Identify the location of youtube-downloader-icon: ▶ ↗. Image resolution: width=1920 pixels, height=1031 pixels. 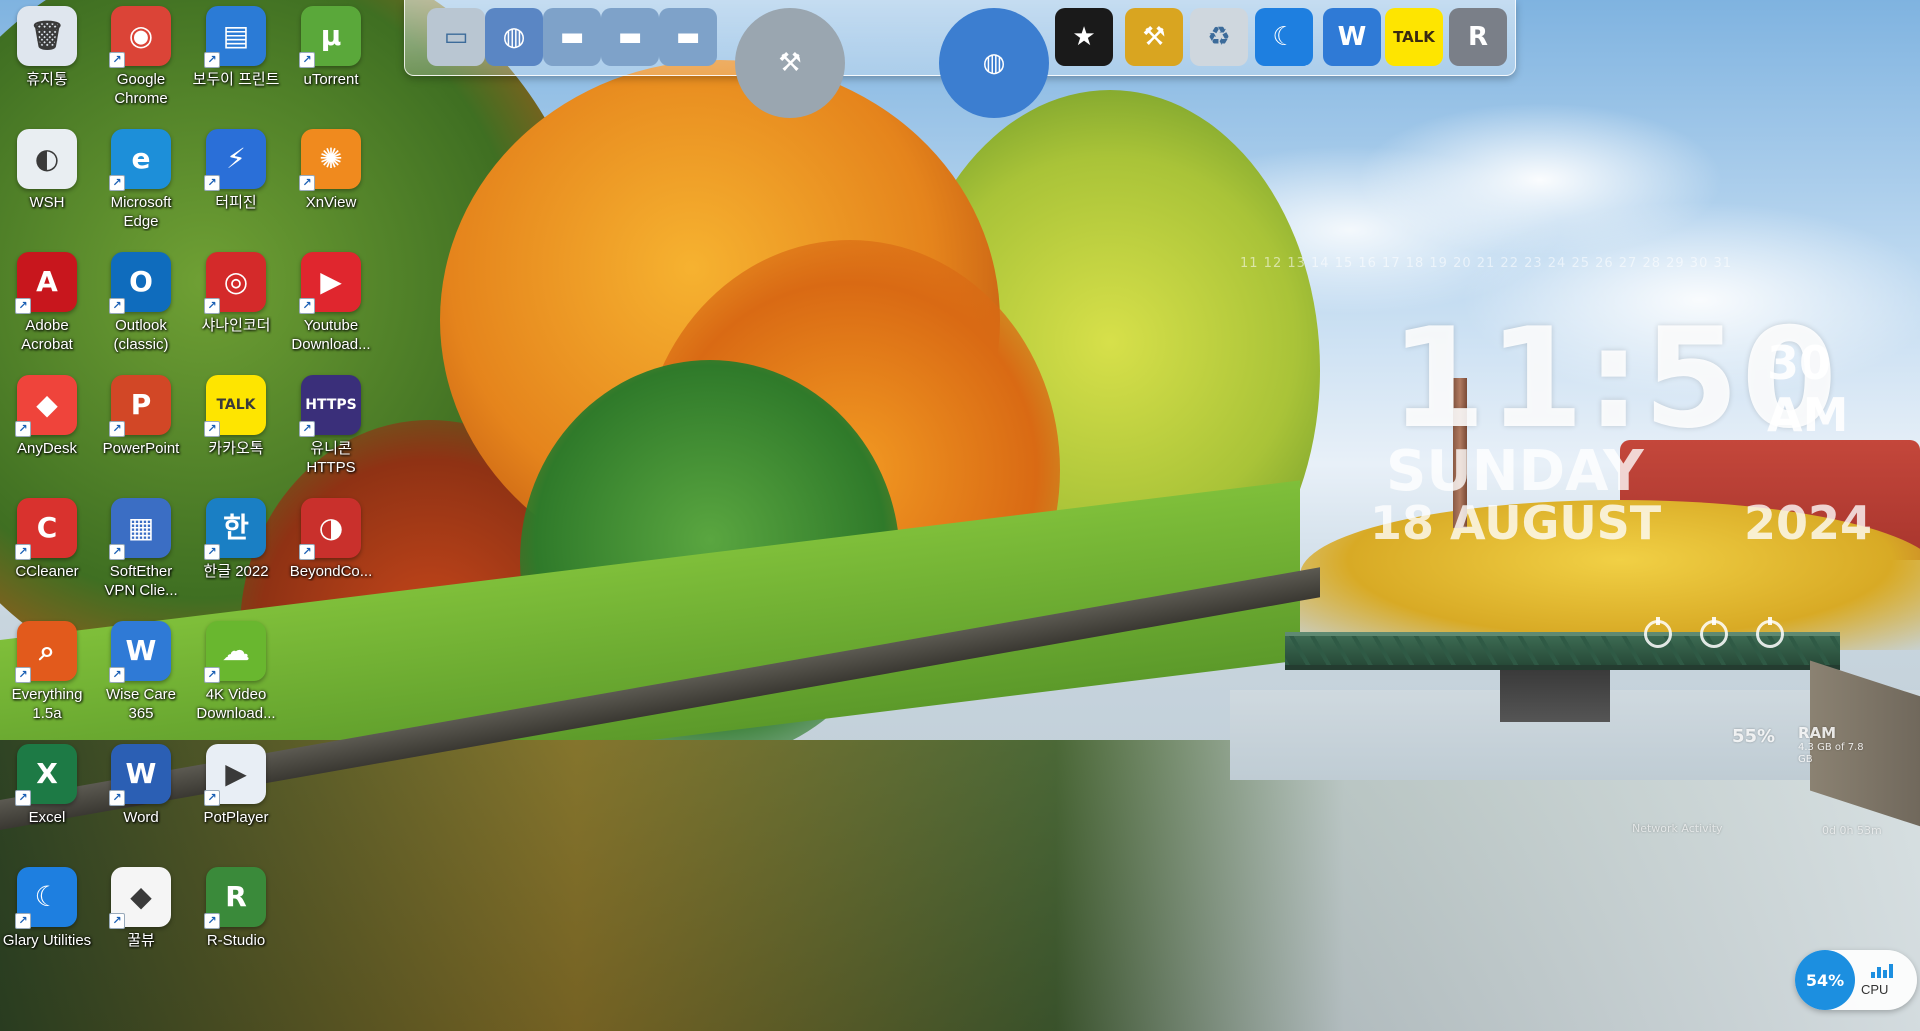
(330, 283).